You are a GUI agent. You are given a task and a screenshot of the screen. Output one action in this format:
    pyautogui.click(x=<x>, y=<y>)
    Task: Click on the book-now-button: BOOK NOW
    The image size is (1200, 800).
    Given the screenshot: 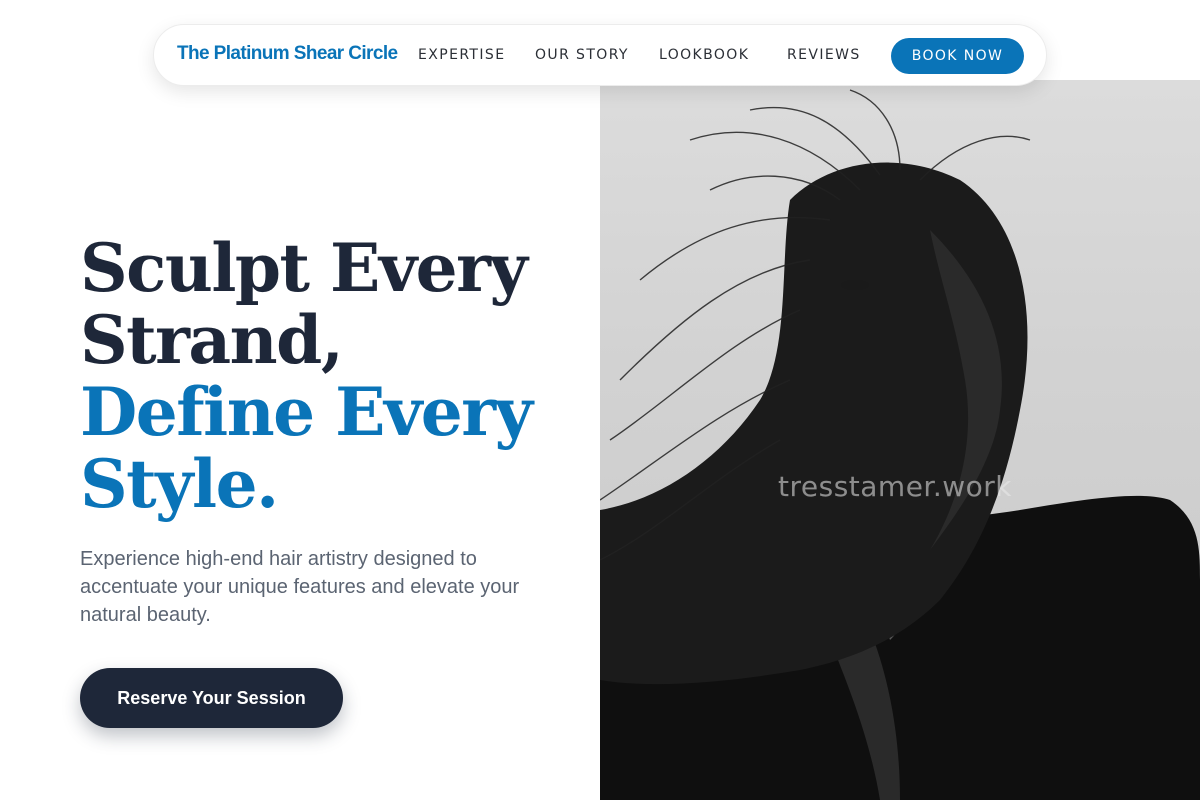 What is the action you would take?
    pyautogui.click(x=957, y=56)
    